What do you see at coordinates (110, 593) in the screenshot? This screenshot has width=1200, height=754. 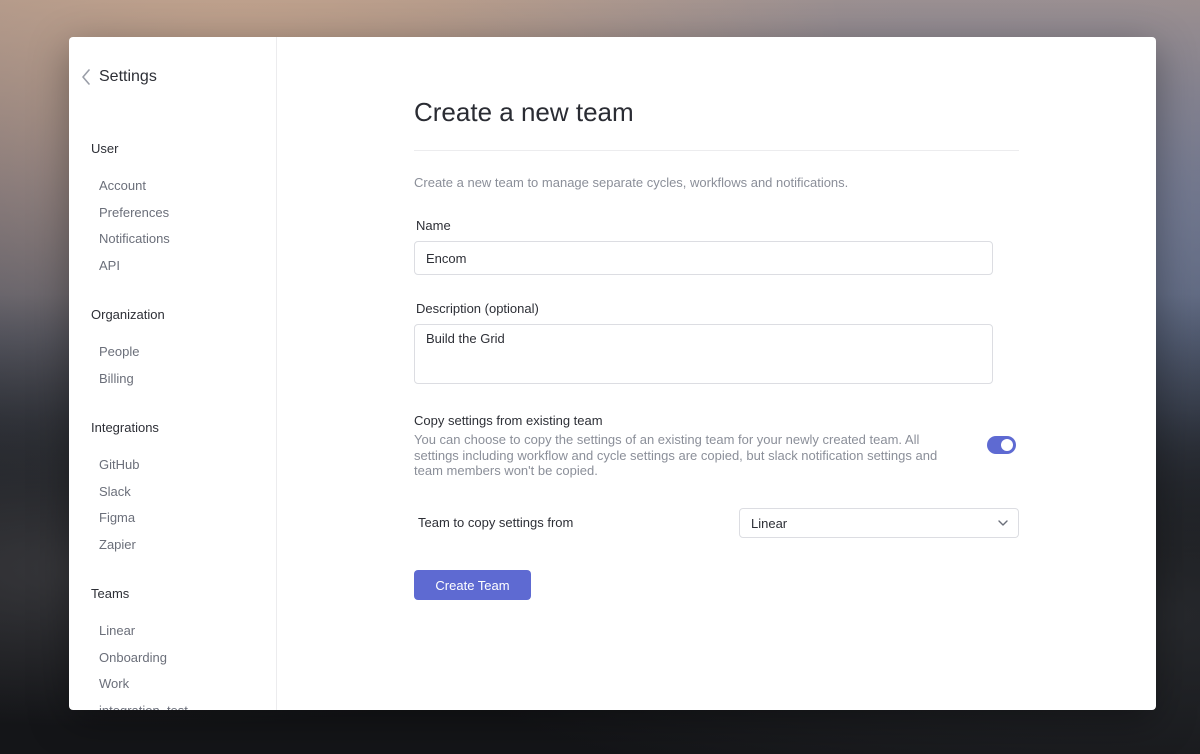 I see `section-title-teams: Teams` at bounding box center [110, 593].